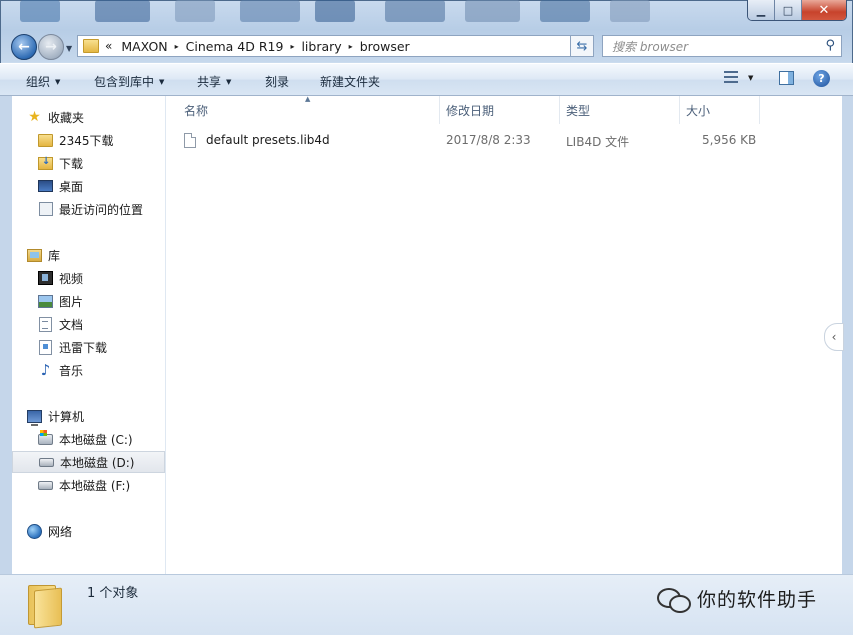 This screenshot has width=853, height=635. I want to click on sidebar-computer-label: 计算机, so click(66, 416).